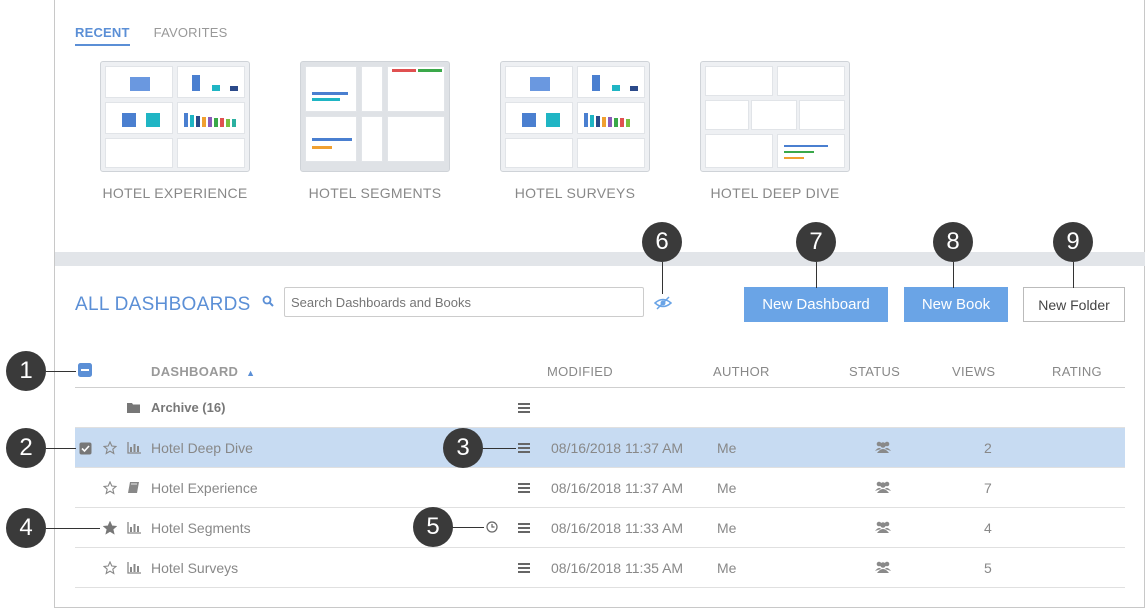  Describe the element at coordinates (973, 371) in the screenshot. I see `column-header-views: VIEWS` at that location.